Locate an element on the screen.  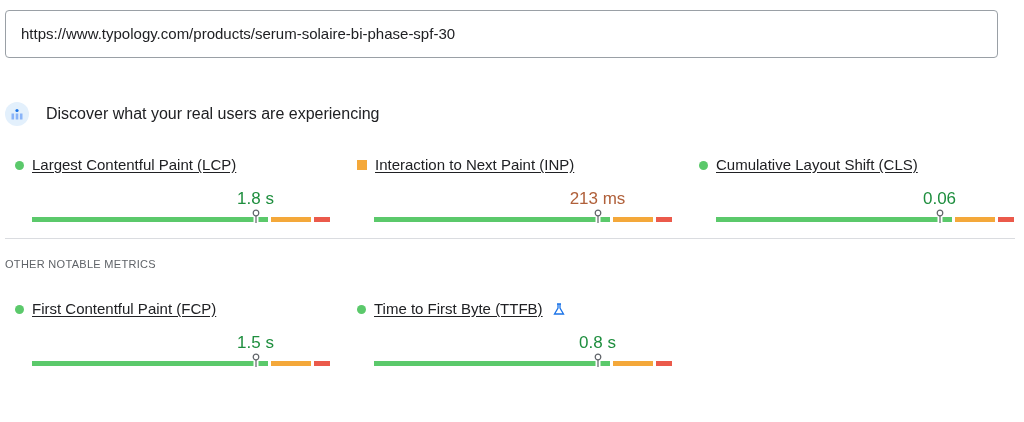
metric-link: Largest Contentful Paint (LCP) is located at coordinates (134, 165).